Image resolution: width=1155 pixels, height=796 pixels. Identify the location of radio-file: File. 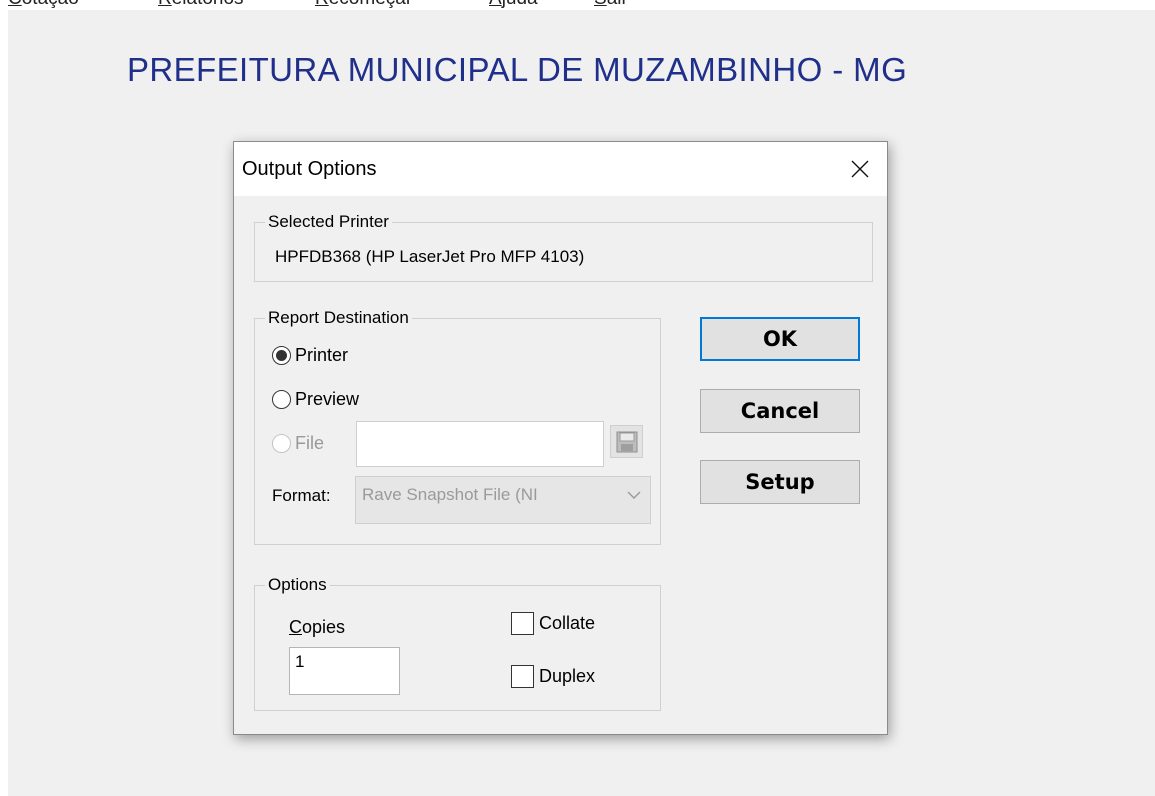
(298, 443).